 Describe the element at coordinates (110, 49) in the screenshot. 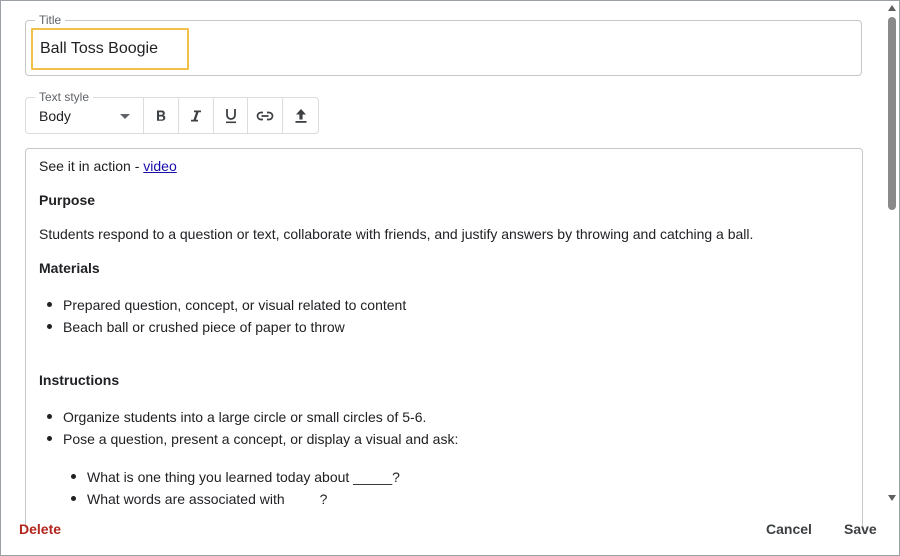

I see `title-input` at that location.